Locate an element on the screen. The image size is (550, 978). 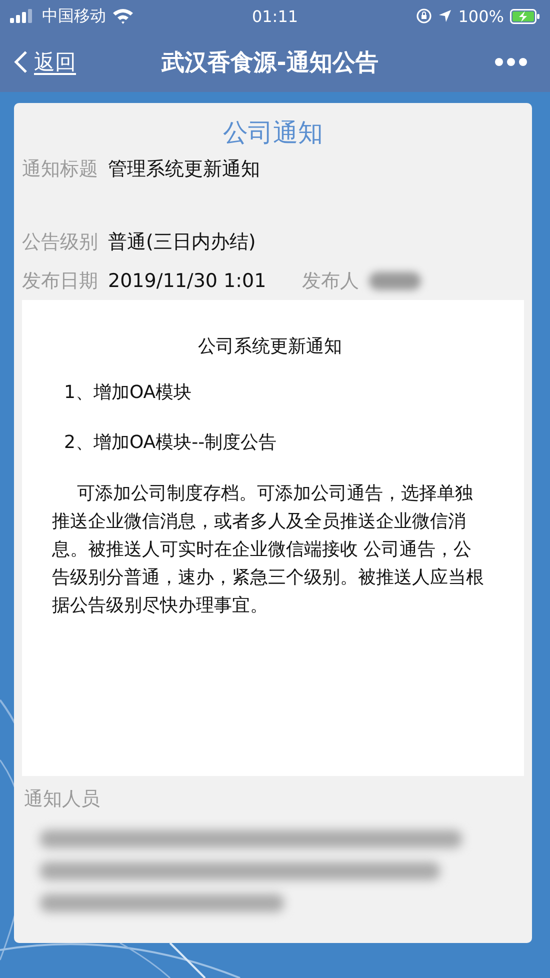
list-item: 1、增加OA模块 is located at coordinates (128, 392).